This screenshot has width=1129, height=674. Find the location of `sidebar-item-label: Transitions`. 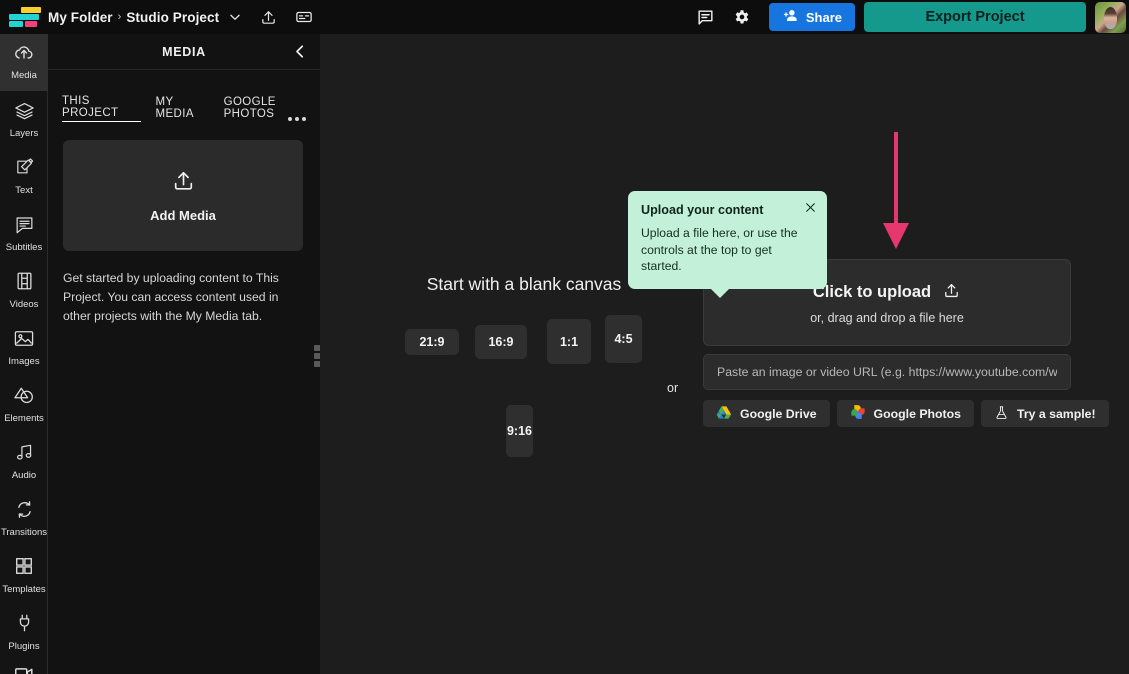

sidebar-item-label: Transitions is located at coordinates (24, 532).